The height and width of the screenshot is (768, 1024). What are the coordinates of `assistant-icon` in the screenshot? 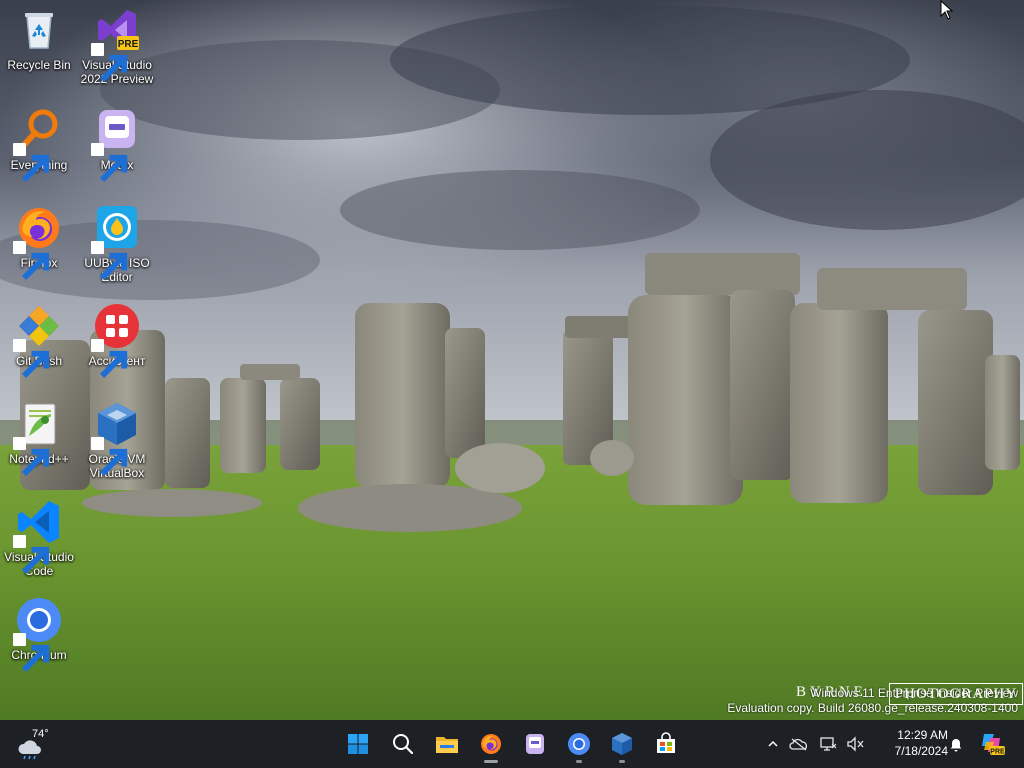 It's located at (116, 340).